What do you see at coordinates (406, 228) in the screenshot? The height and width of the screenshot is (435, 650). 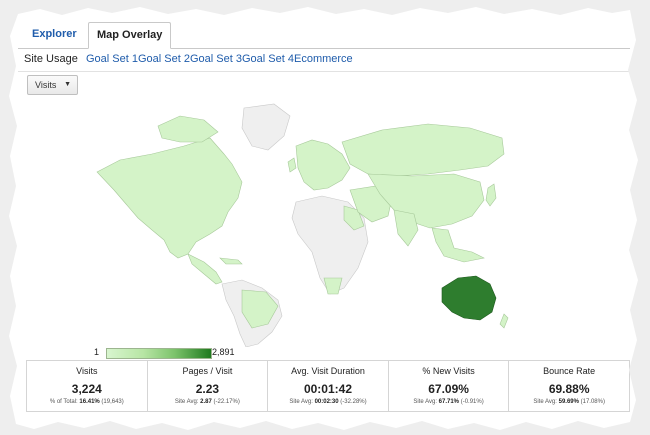 I see `map-region-india` at bounding box center [406, 228].